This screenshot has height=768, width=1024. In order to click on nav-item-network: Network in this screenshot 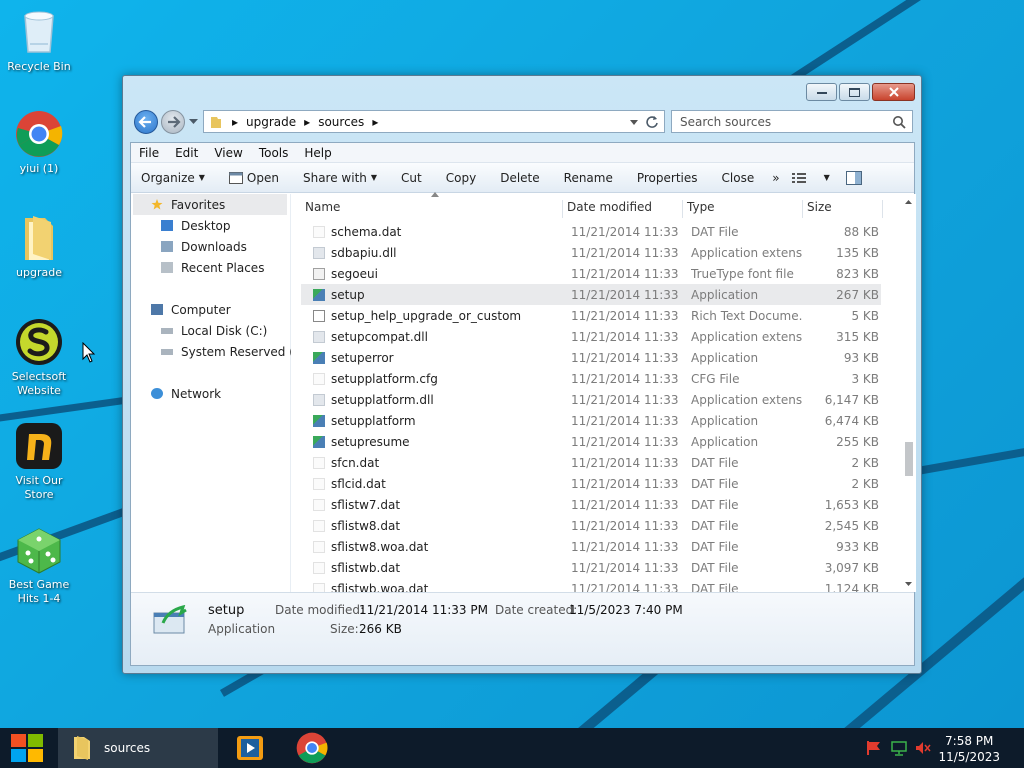, I will do `click(186, 393)`.